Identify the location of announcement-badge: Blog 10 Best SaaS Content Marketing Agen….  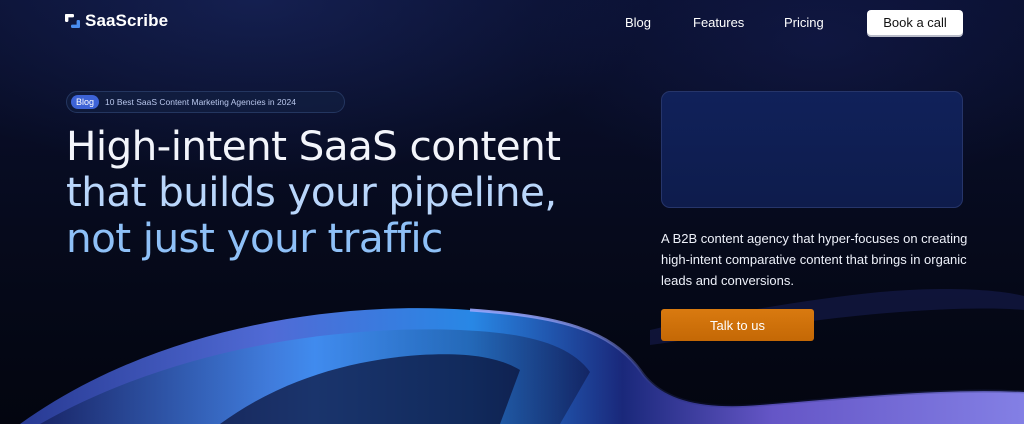
(205, 102).